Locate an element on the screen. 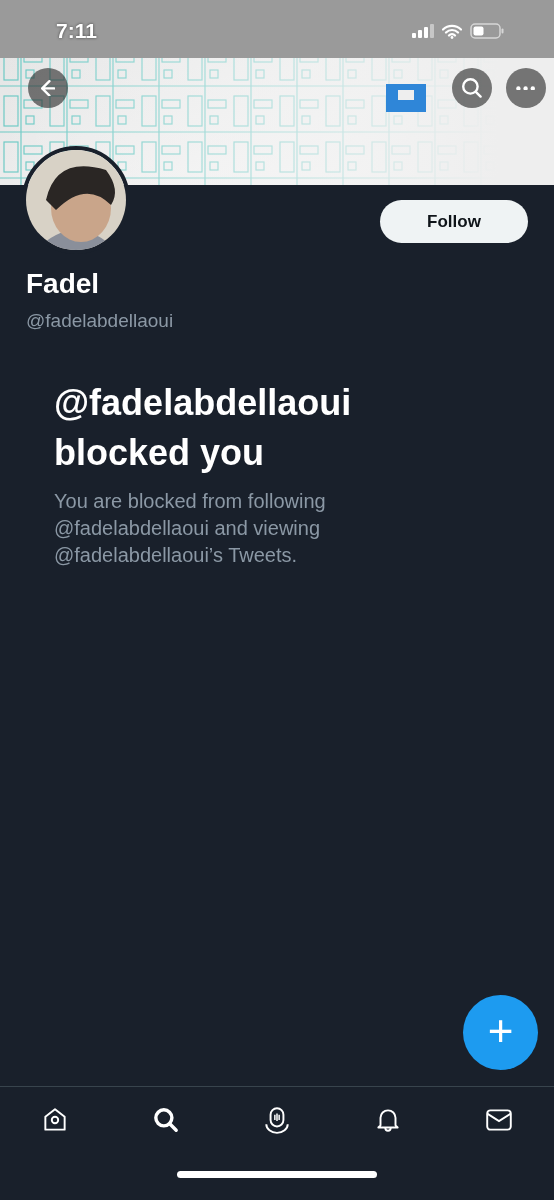  follow-button: Follow is located at coordinates (454, 221).